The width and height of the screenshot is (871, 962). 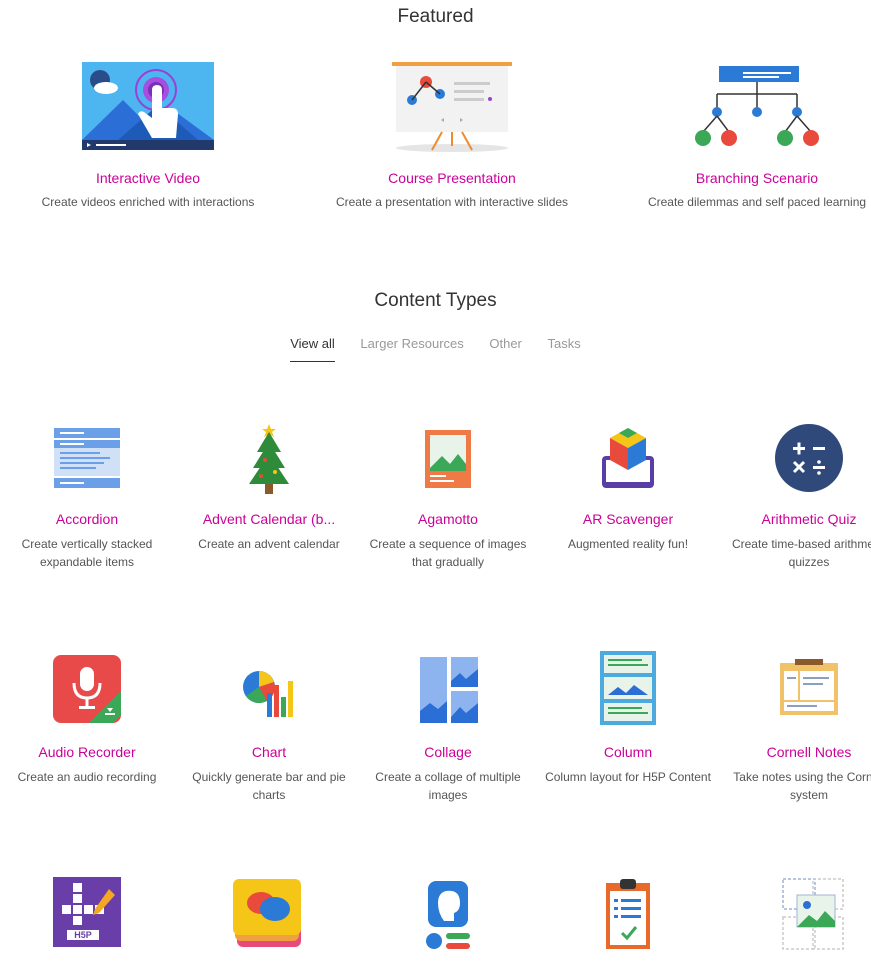 I want to click on content-type-name: Column, so click(x=628, y=752).